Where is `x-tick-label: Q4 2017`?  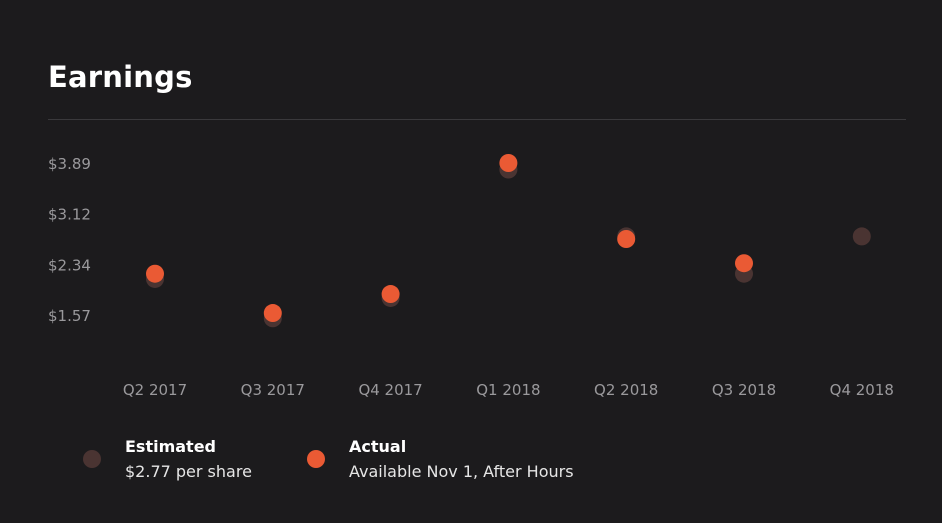 x-tick-label: Q4 2017 is located at coordinates (390, 390).